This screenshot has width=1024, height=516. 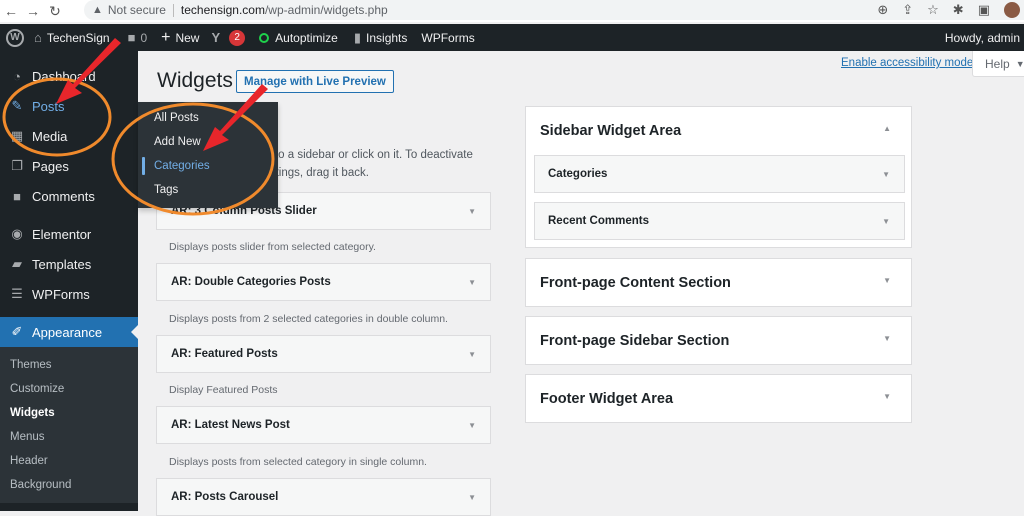 I want to click on wpforms-link: WPForms, so click(x=447, y=37).